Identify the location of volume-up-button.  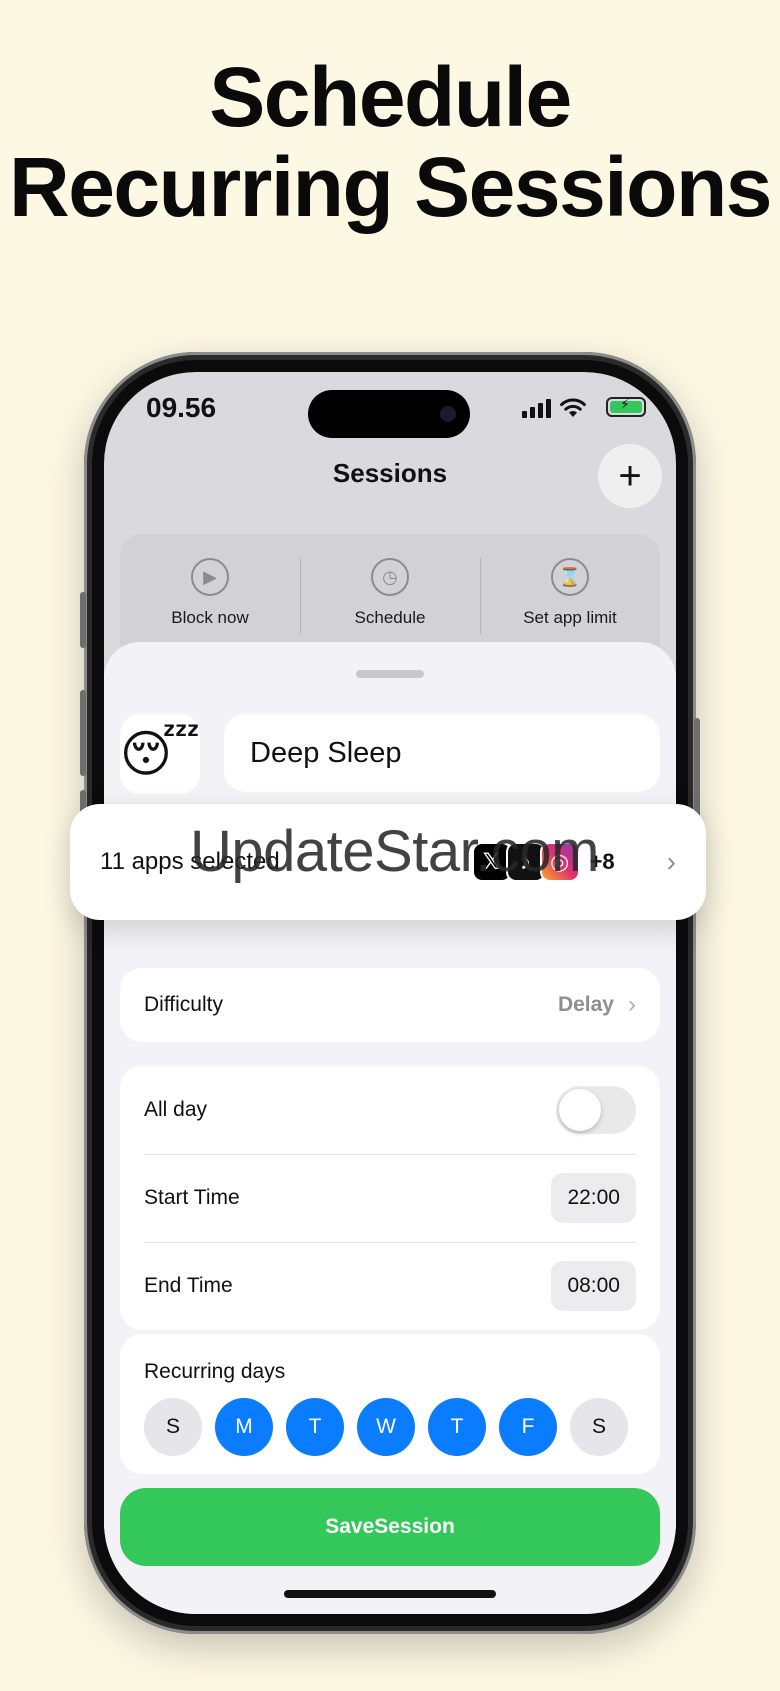
(83, 733).